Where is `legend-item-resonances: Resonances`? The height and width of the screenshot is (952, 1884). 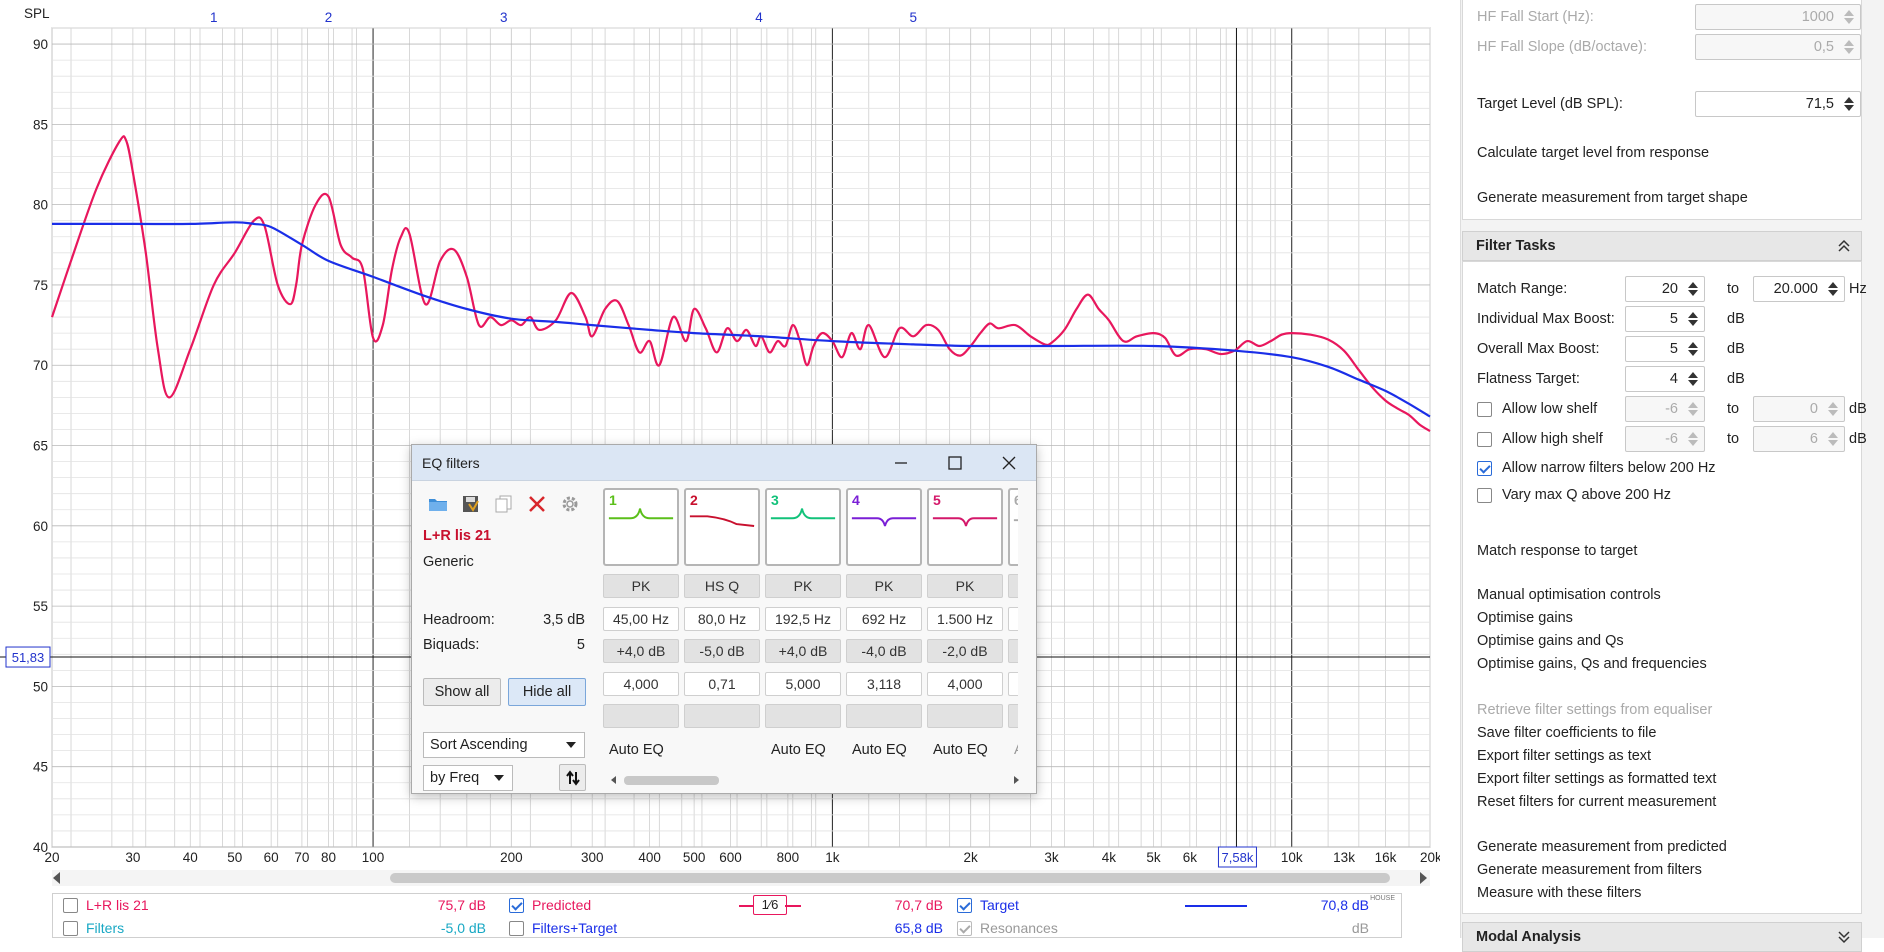
legend-item-resonances: Resonances is located at coordinates (1007, 928).